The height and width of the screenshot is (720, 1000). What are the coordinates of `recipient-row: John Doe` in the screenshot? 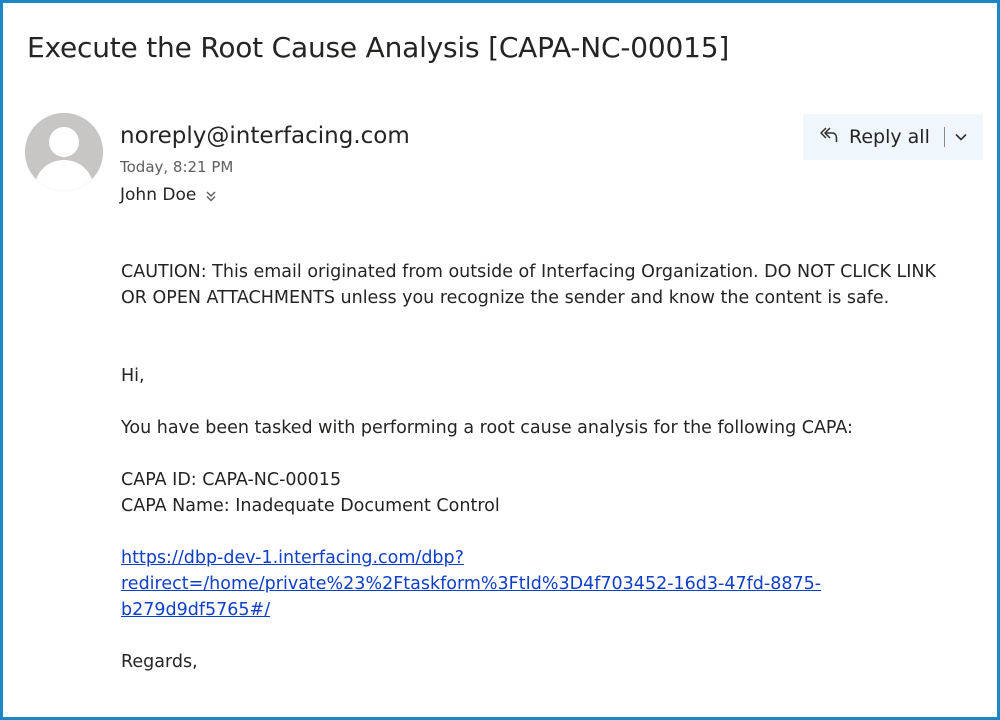 It's located at (169, 195).